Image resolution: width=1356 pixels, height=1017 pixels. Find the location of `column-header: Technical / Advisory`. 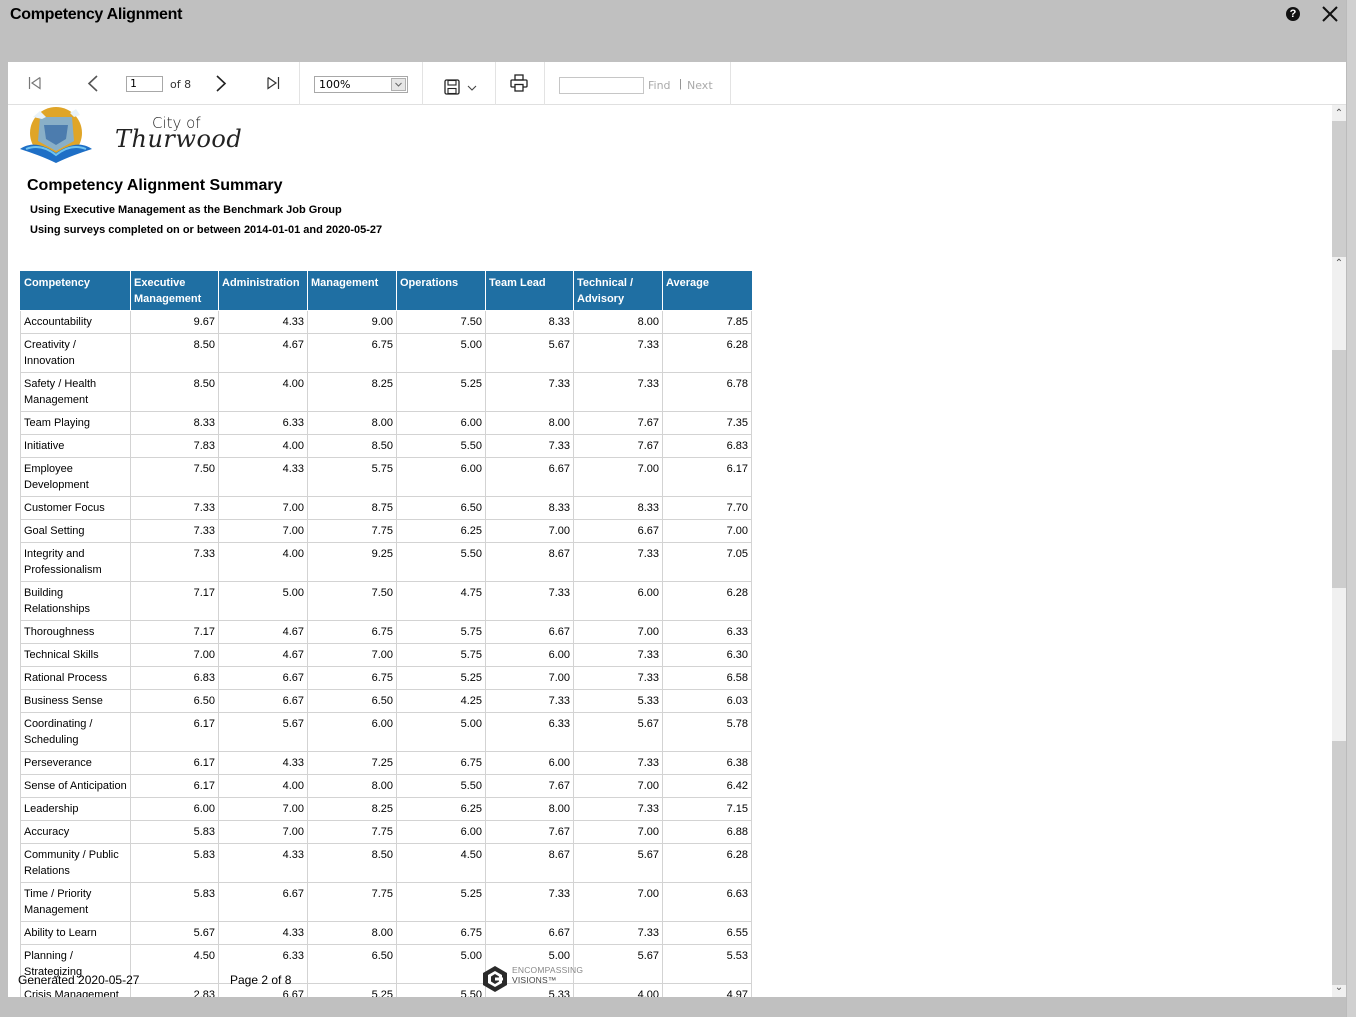

column-header: Technical / Advisory is located at coordinates (618, 291).